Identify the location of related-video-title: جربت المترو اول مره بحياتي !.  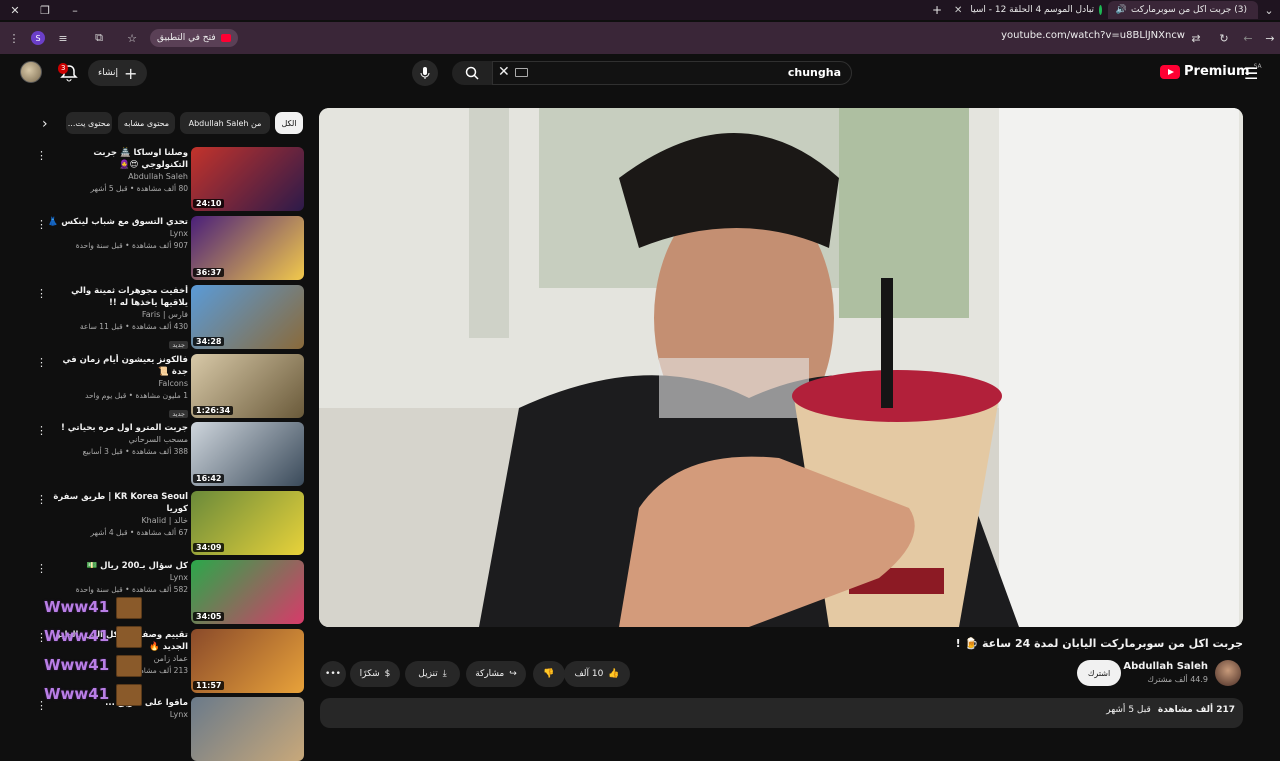
(117, 428).